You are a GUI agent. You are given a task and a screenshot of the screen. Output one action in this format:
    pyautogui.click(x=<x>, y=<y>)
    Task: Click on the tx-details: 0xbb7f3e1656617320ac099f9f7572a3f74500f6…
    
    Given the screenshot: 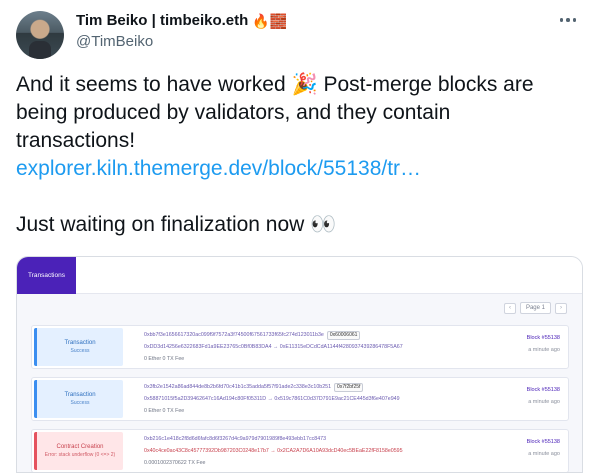 What is the action you would take?
    pyautogui.click(x=304, y=347)
    